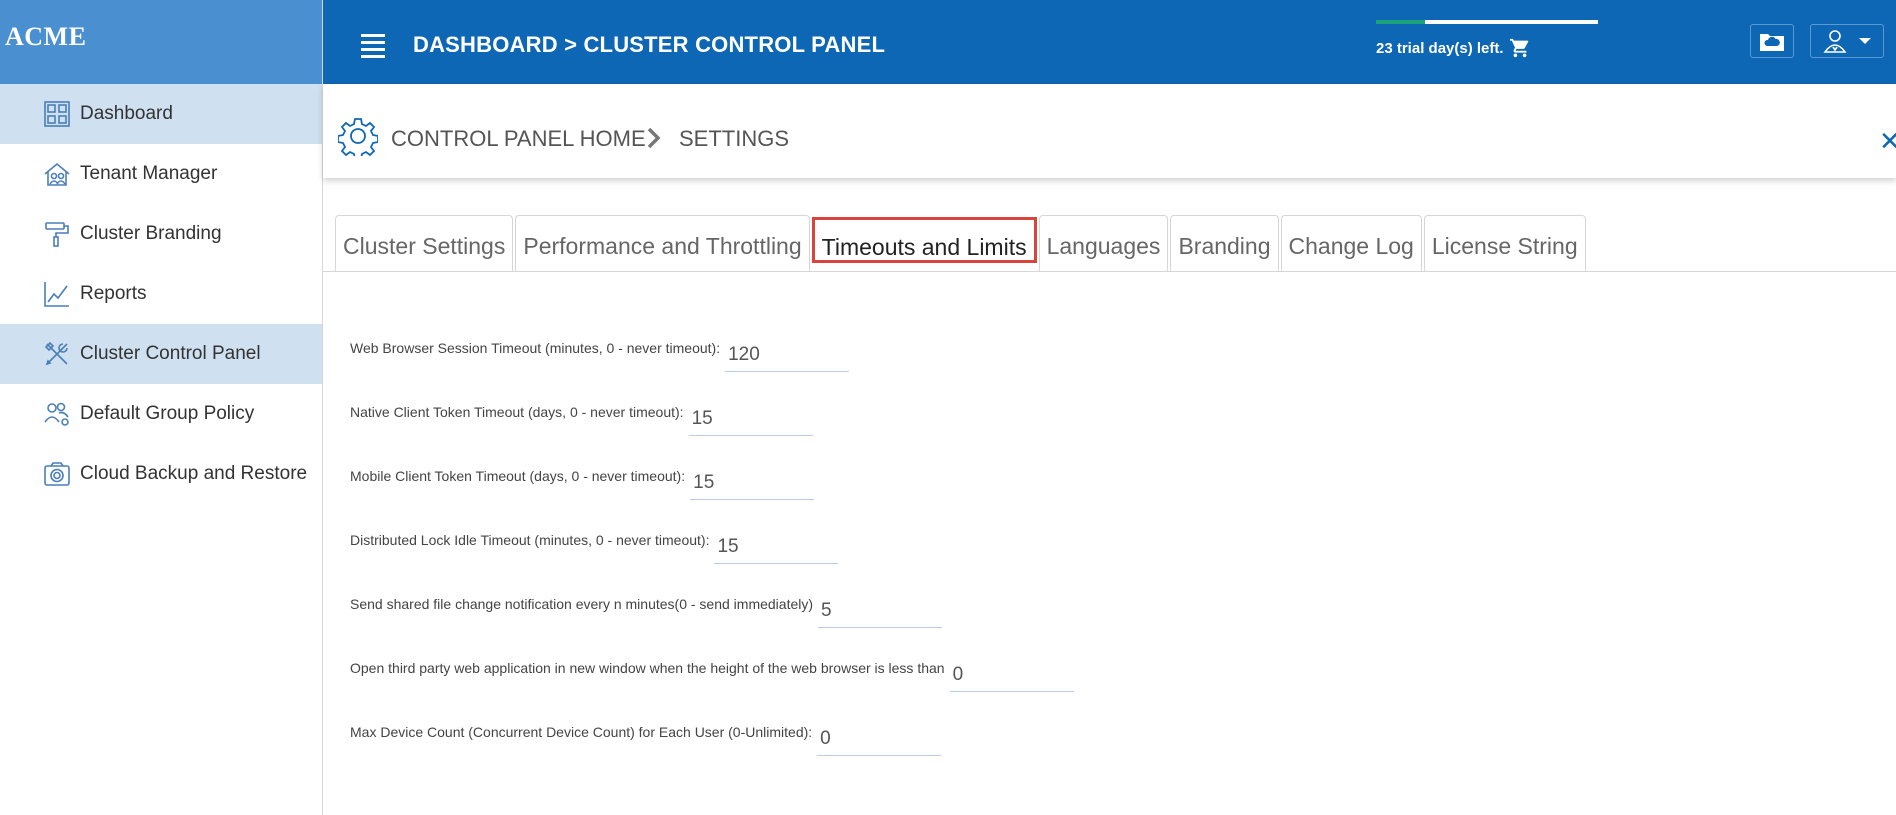  I want to click on tab-languages: Languages, so click(1103, 243).